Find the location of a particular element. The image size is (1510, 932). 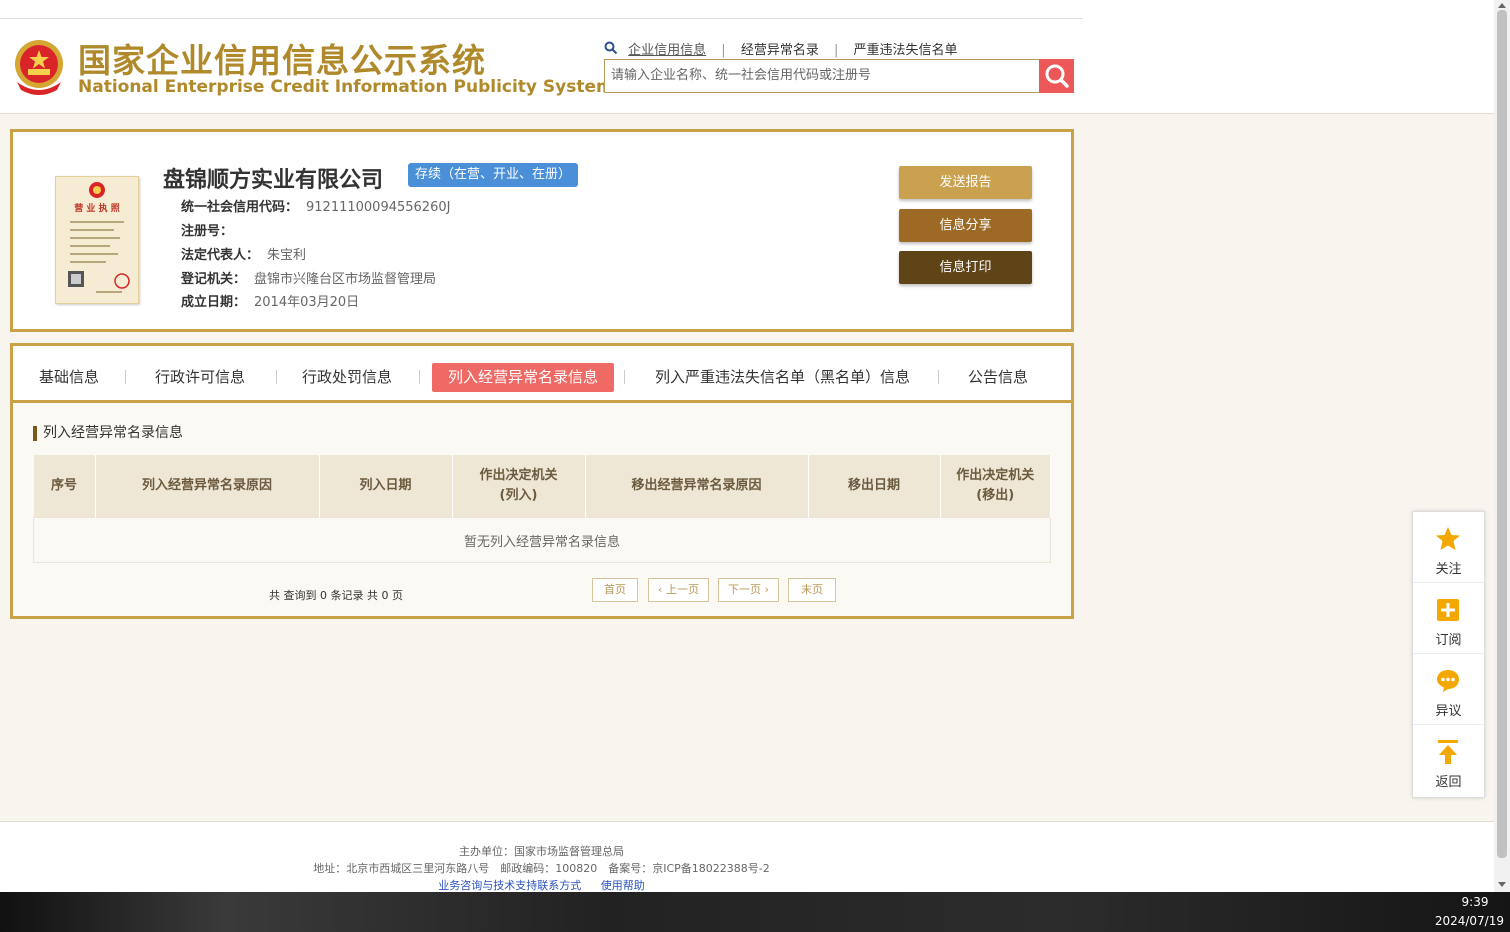

prev-page-button: ‹ 上一页 is located at coordinates (678, 590).